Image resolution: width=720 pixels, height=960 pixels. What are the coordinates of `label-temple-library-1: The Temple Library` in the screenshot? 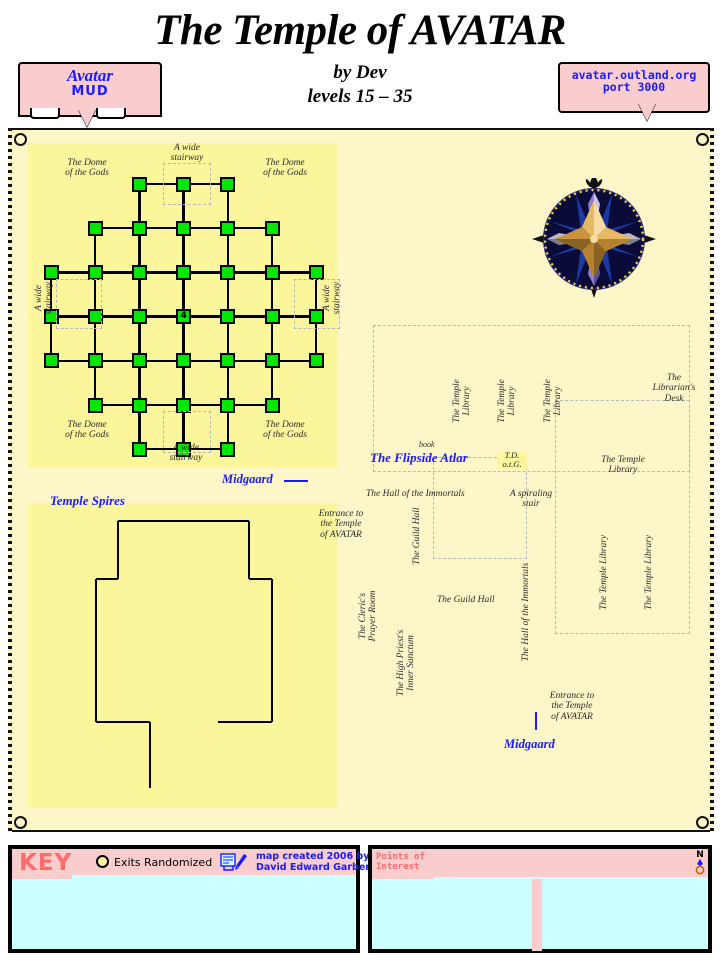 It's located at (462, 401).